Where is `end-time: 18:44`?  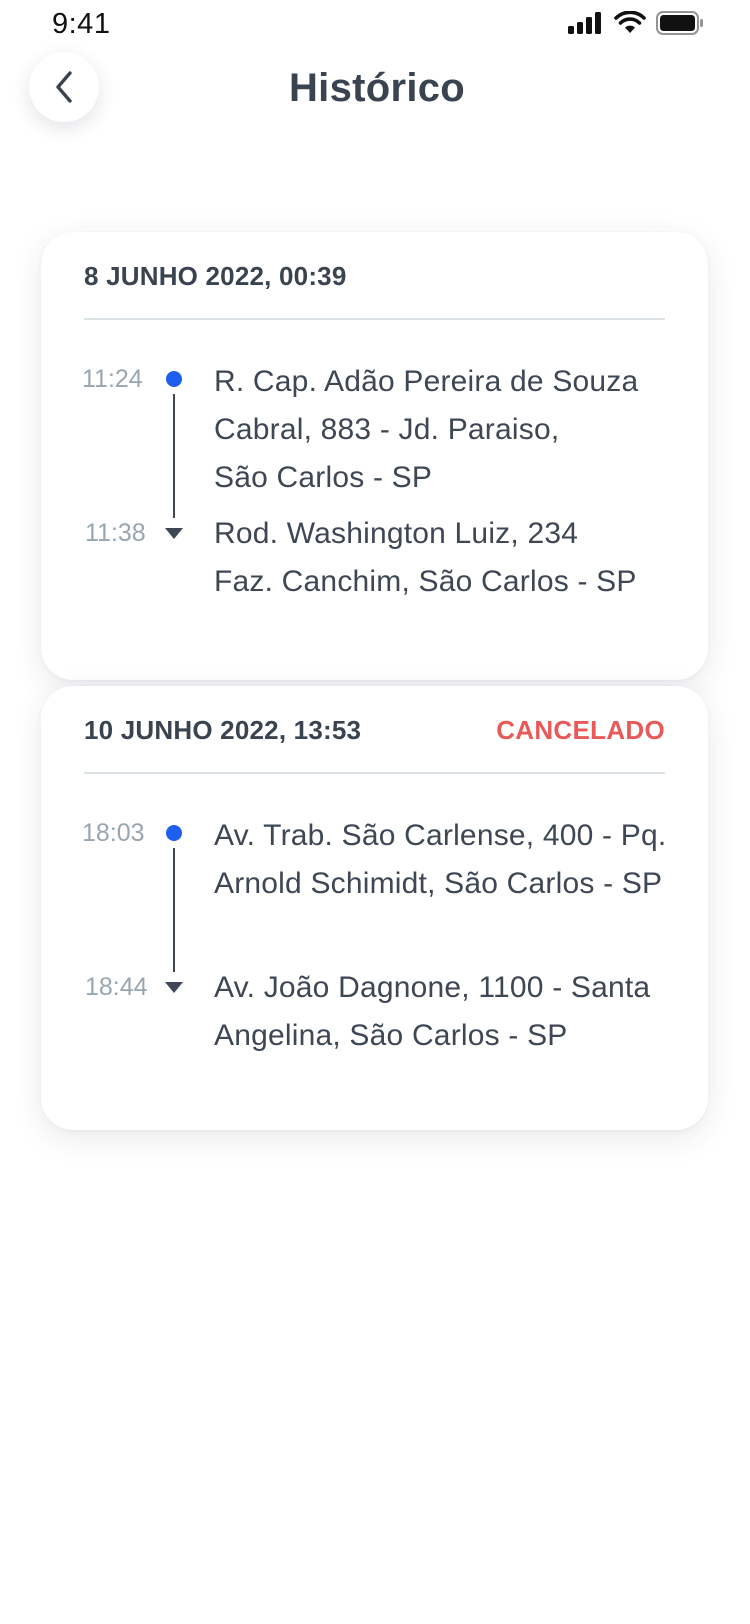
end-time: 18:44 is located at coordinates (116, 987).